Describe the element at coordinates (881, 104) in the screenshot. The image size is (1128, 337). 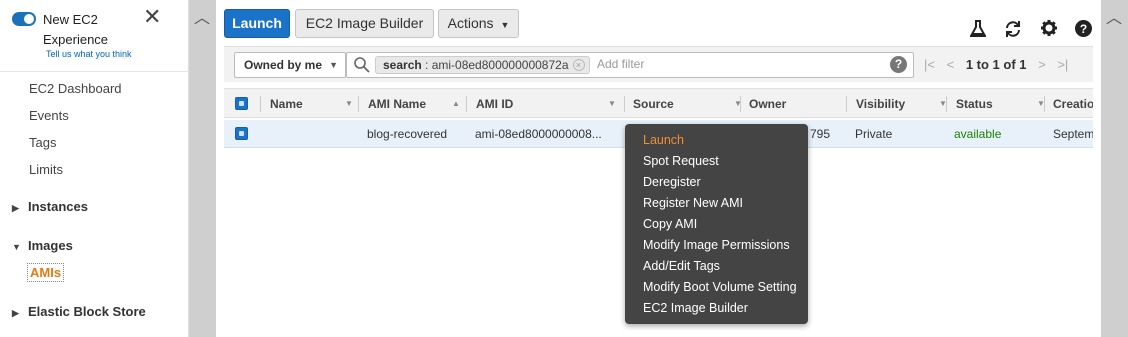
I see `column-header-label: Visibility` at that location.